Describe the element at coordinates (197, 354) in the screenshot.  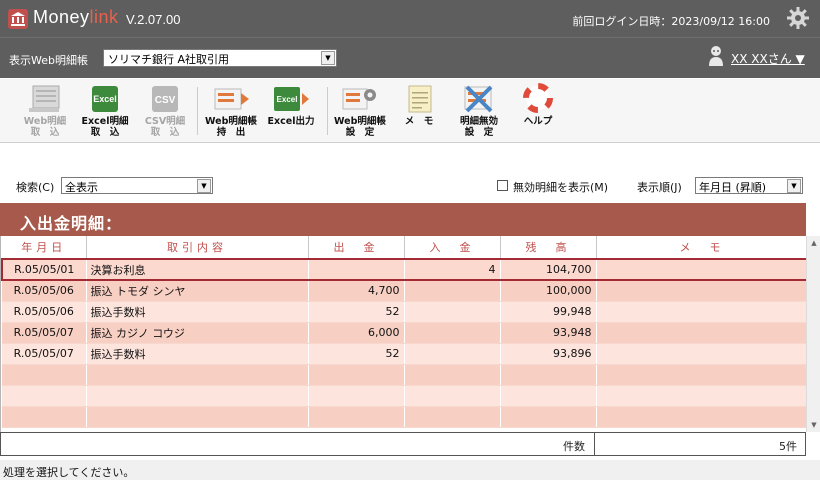
I see `cell-description: 振込手数料` at that location.